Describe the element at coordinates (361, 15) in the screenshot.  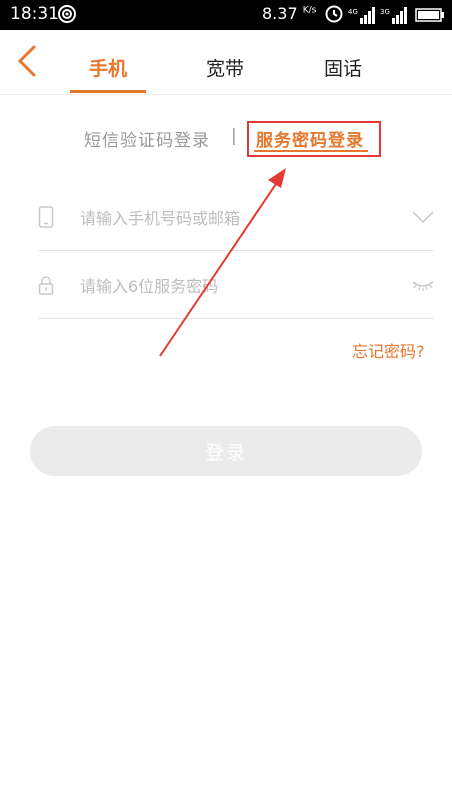
I see `signal-4g-icon: 4G` at that location.